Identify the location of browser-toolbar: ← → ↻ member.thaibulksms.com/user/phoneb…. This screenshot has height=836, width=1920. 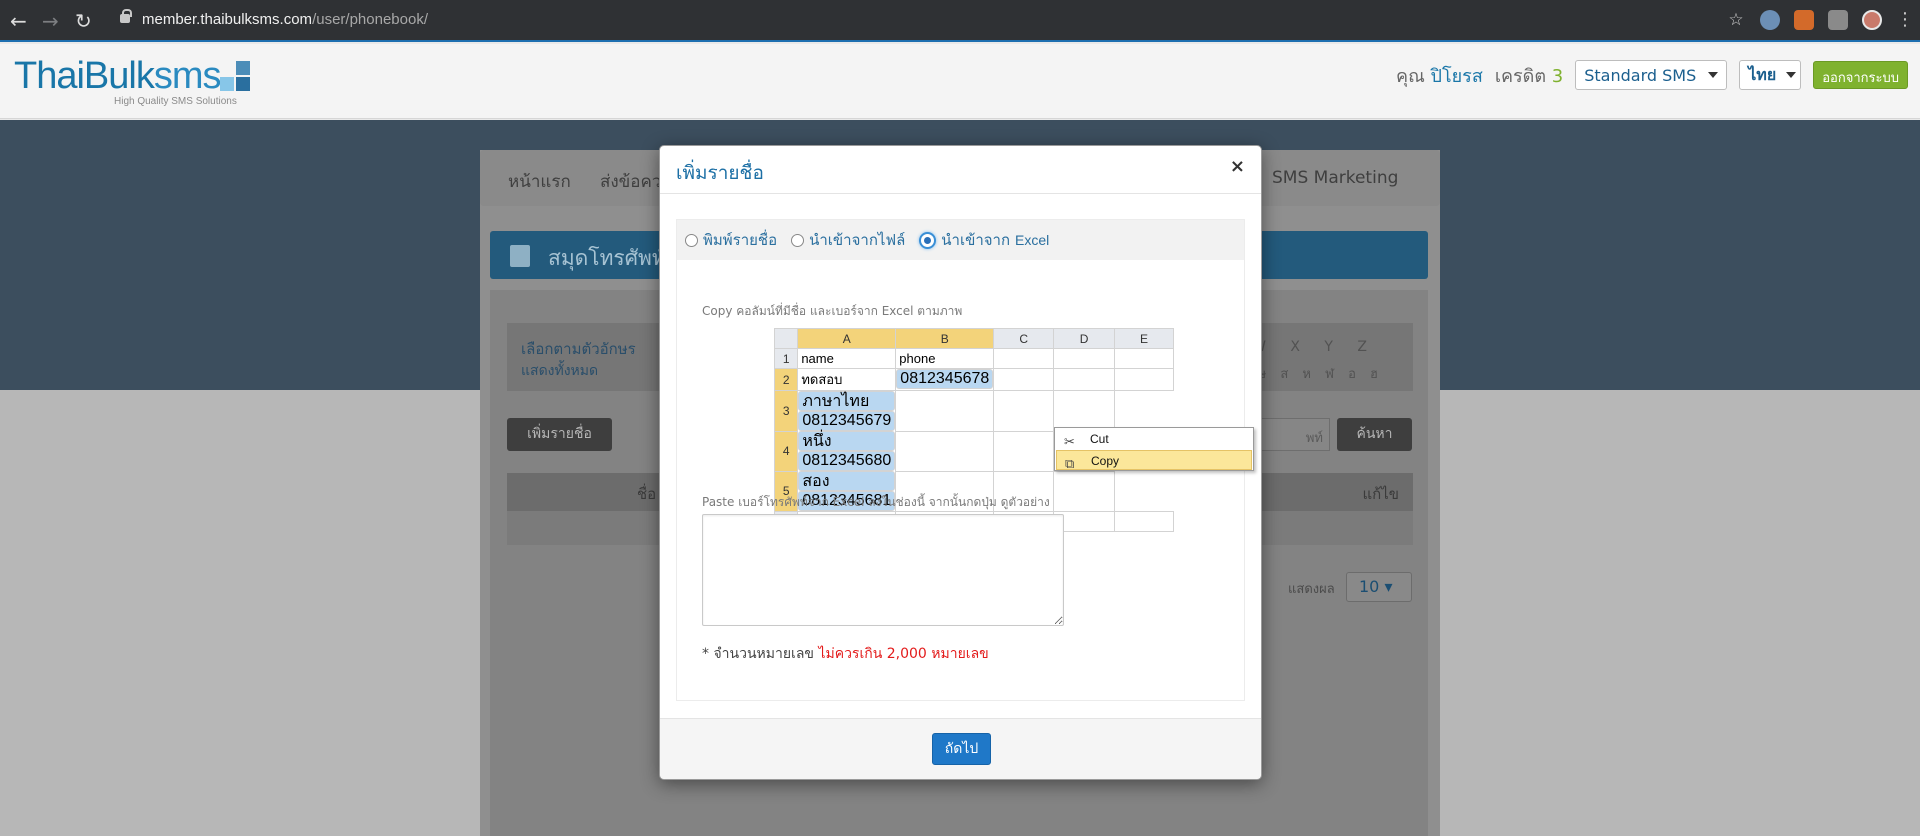
(960, 21).